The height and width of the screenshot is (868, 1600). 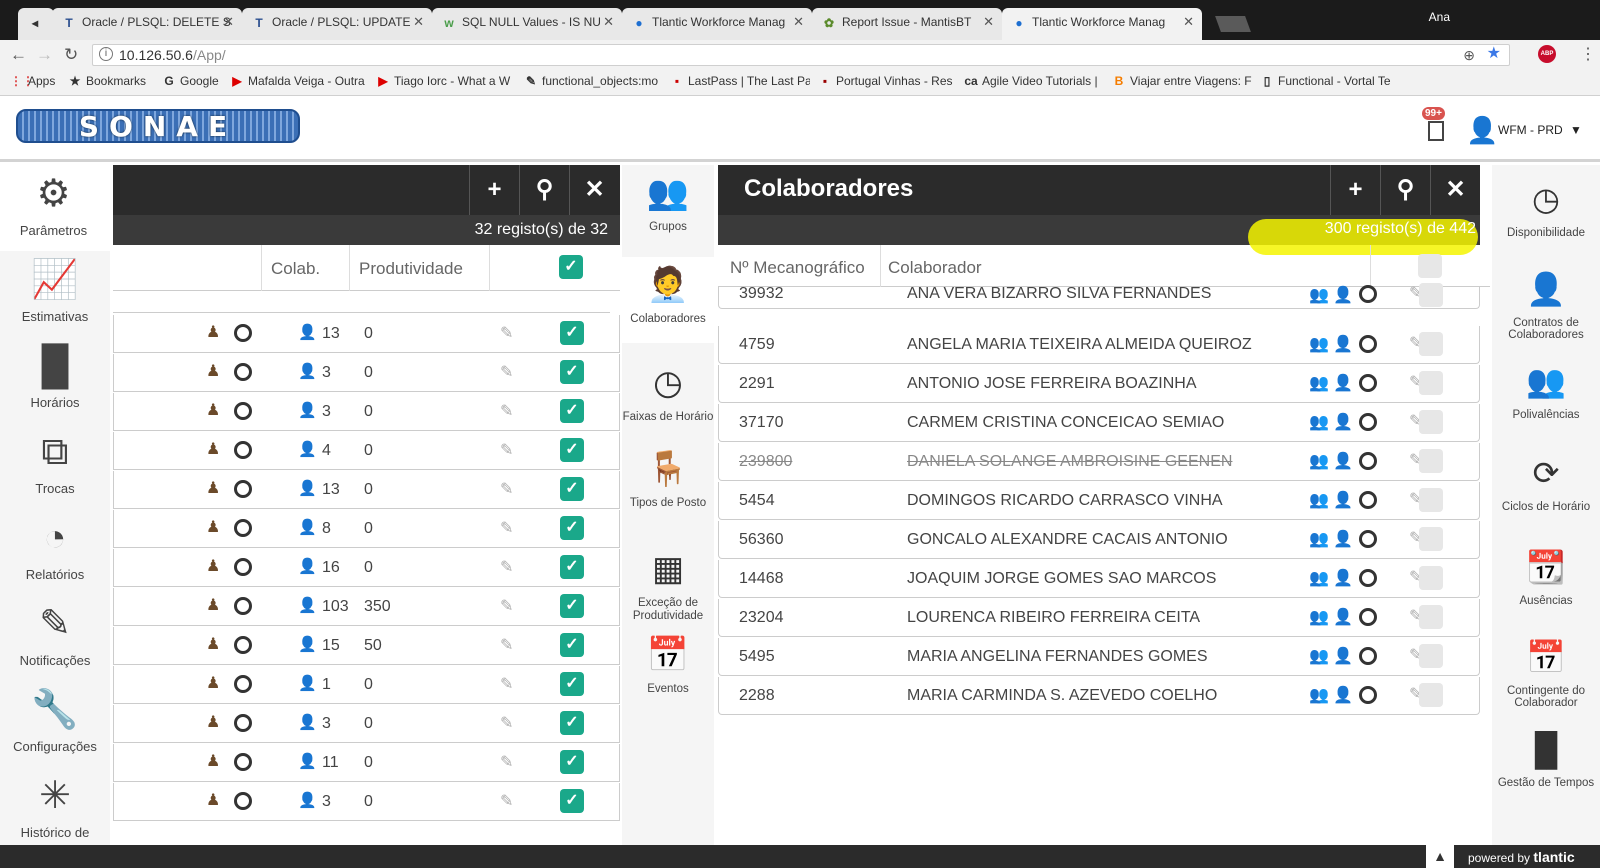 I want to click on nav-tipos-posto: 🪑 Tipos de Posto, so click(x=668, y=484).